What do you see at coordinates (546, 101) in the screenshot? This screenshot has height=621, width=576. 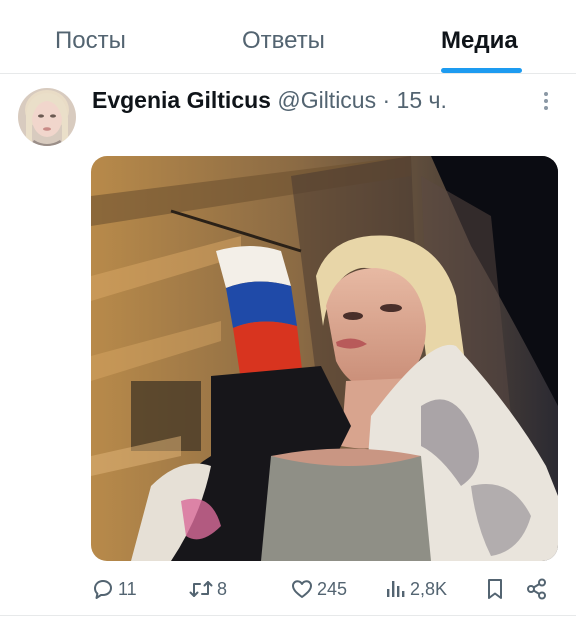 I see `more-icon` at bounding box center [546, 101].